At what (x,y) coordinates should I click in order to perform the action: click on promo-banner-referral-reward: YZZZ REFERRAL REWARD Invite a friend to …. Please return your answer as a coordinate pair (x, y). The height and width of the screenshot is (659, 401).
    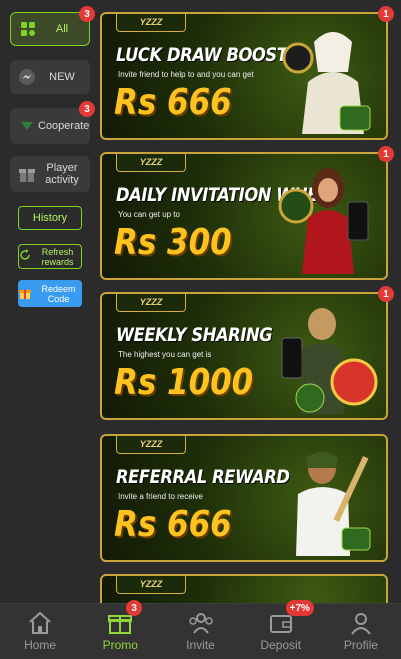
    Looking at the image, I should click on (244, 498).